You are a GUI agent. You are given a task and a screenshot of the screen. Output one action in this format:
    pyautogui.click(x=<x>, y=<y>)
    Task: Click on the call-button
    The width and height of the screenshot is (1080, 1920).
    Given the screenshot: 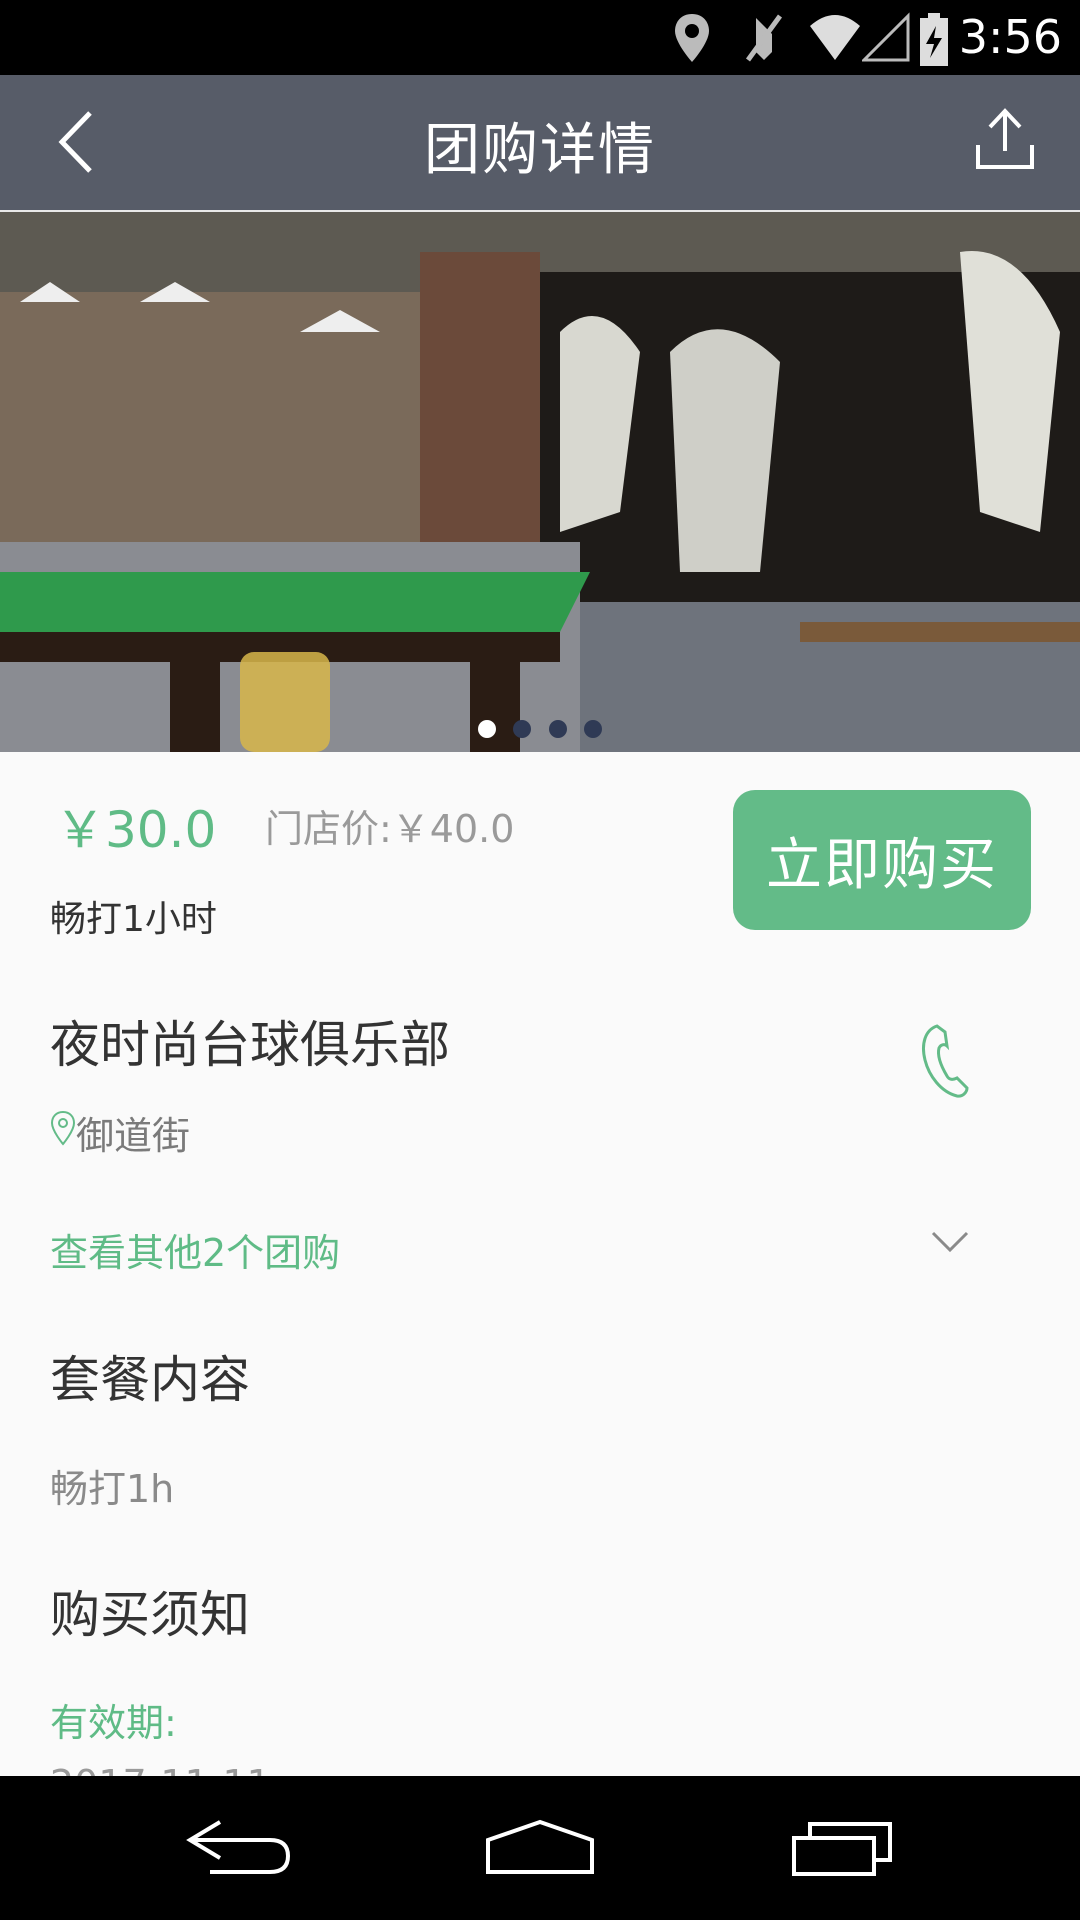 What is the action you would take?
    pyautogui.click(x=945, y=1060)
    